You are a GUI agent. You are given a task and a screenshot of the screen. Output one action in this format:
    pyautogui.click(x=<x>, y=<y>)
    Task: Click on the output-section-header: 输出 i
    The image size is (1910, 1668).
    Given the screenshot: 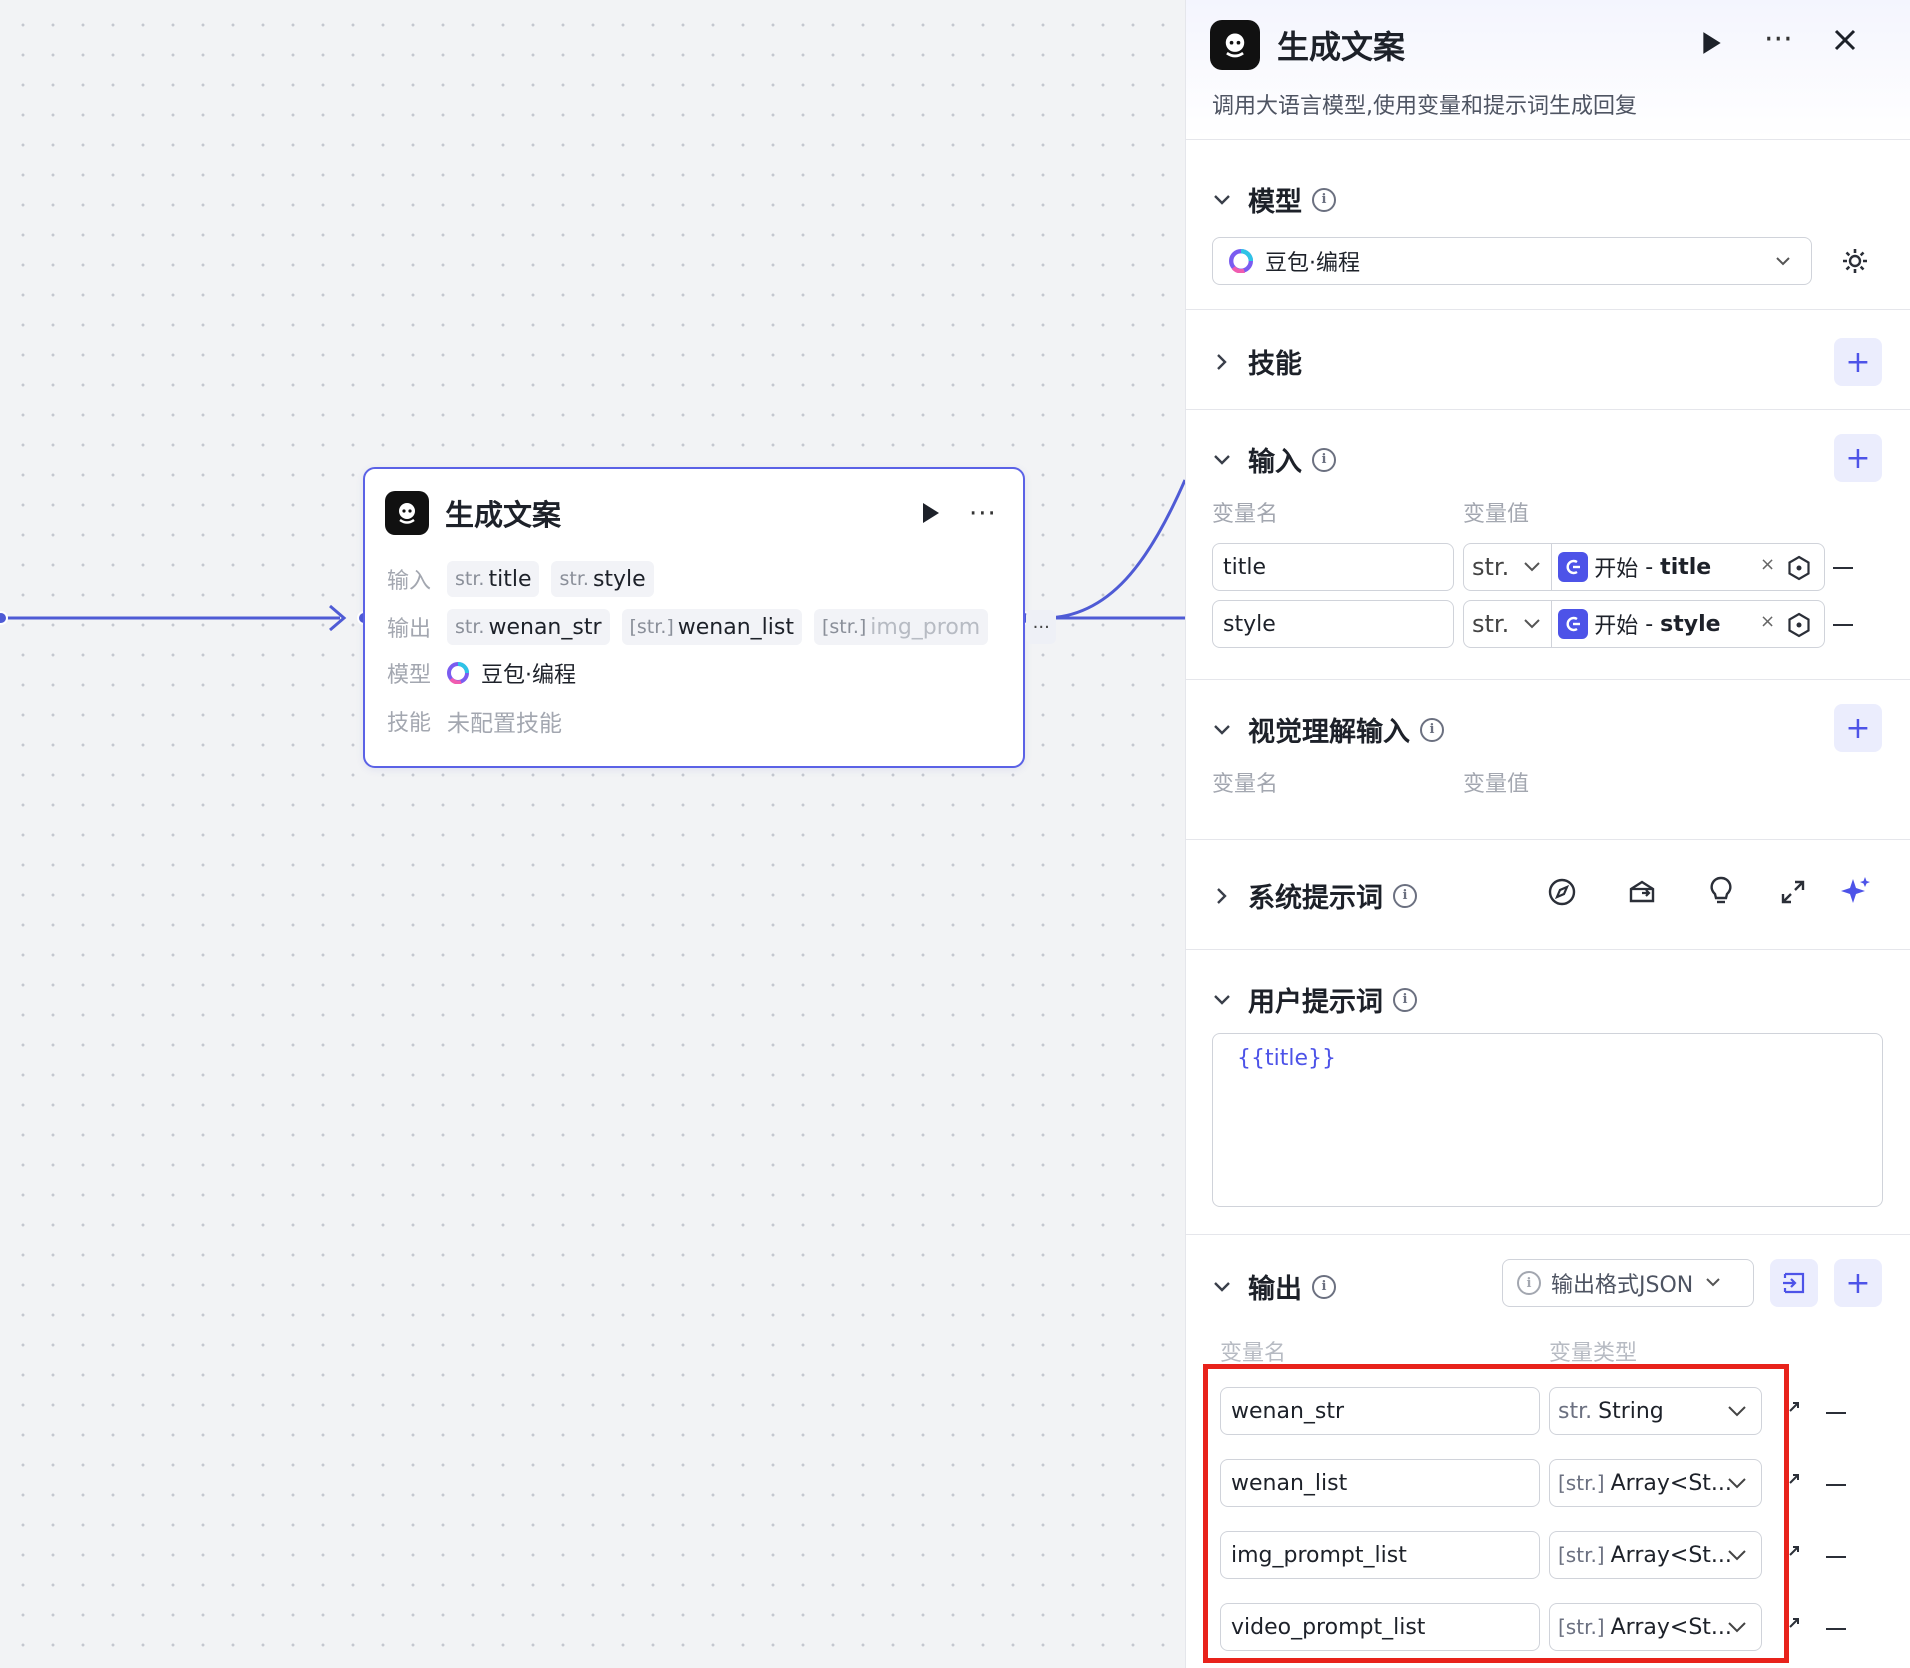 What is the action you would take?
    pyautogui.click(x=1274, y=1286)
    